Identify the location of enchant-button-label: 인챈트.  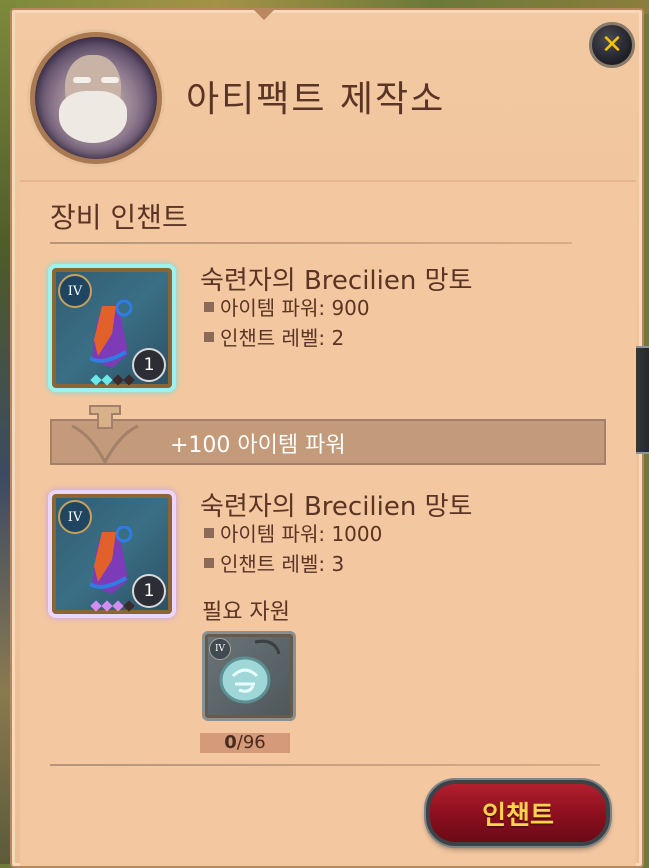
(518, 815).